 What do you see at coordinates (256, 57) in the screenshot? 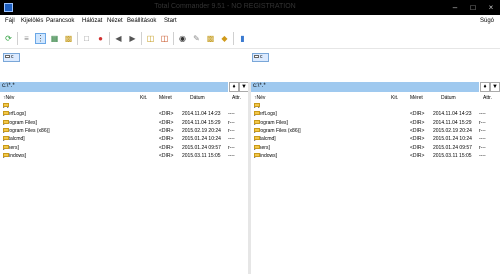
I see `drive-icon` at bounding box center [256, 57].